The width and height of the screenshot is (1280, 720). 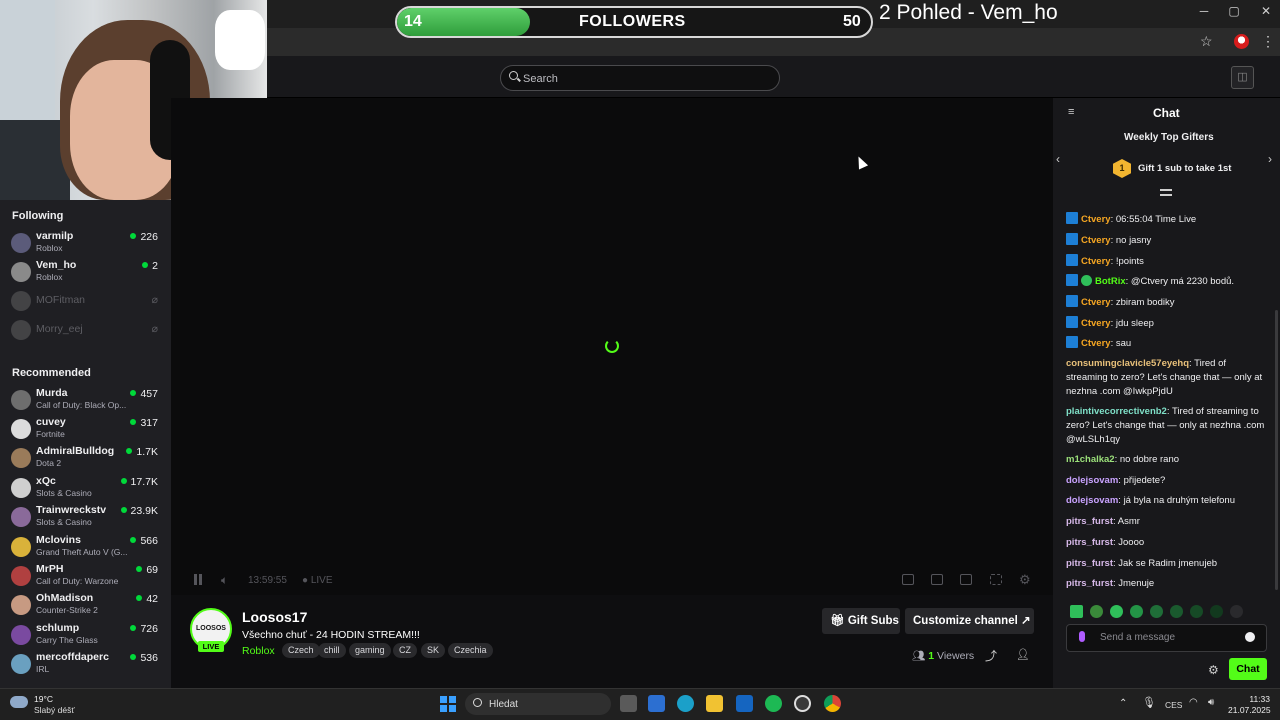 I want to click on clock-date: 21.07.2025, so click(x=1249, y=710).